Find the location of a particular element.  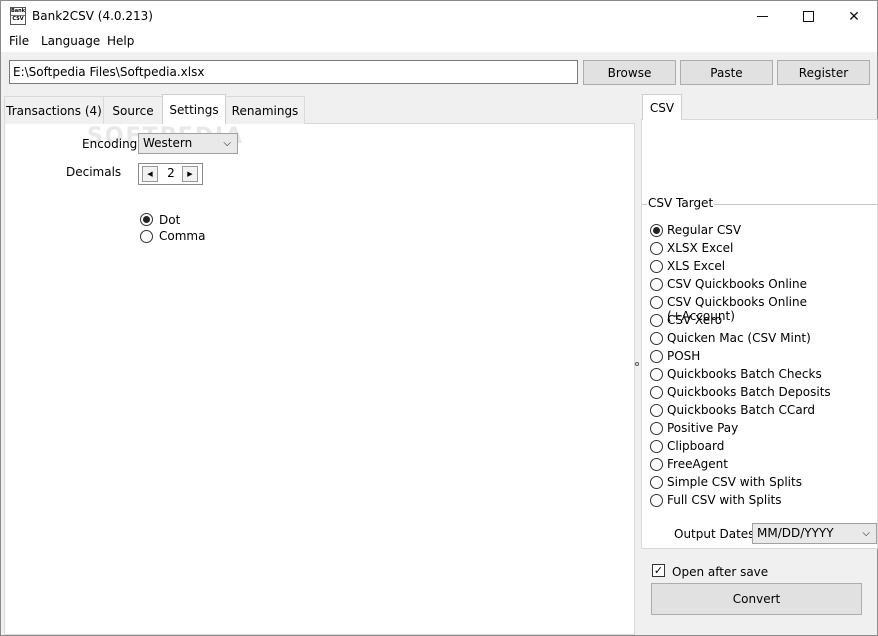

maximize-button is located at coordinates (808, 16).